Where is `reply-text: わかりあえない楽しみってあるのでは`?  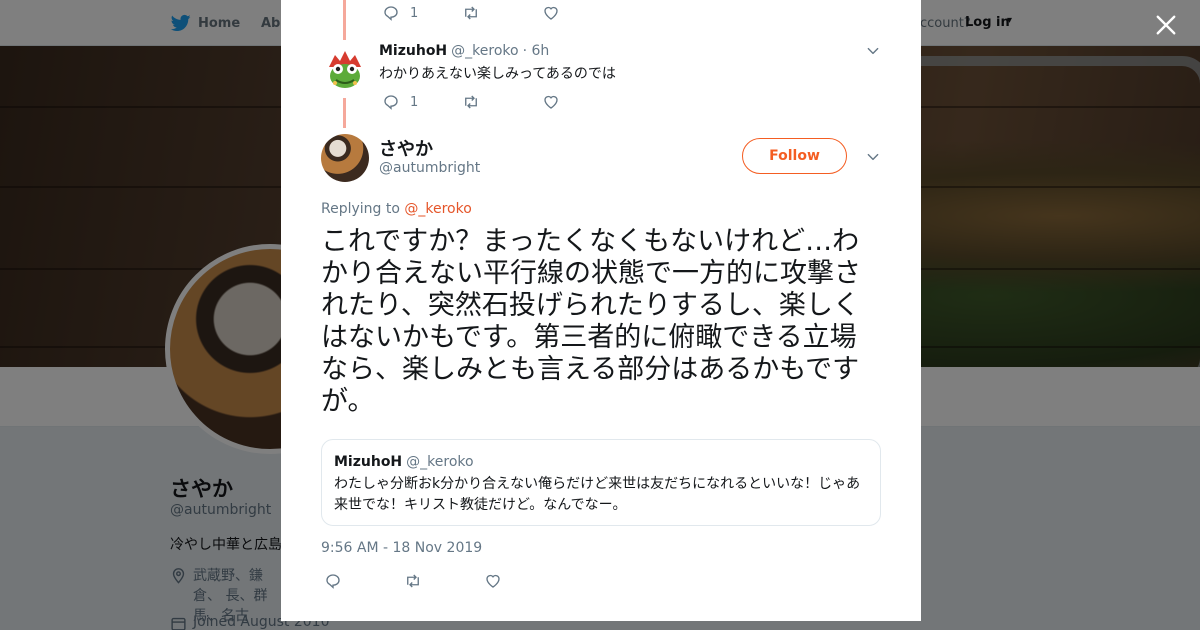
reply-text: わかりあえない楽しみってあるのでは is located at coordinates (497, 74).